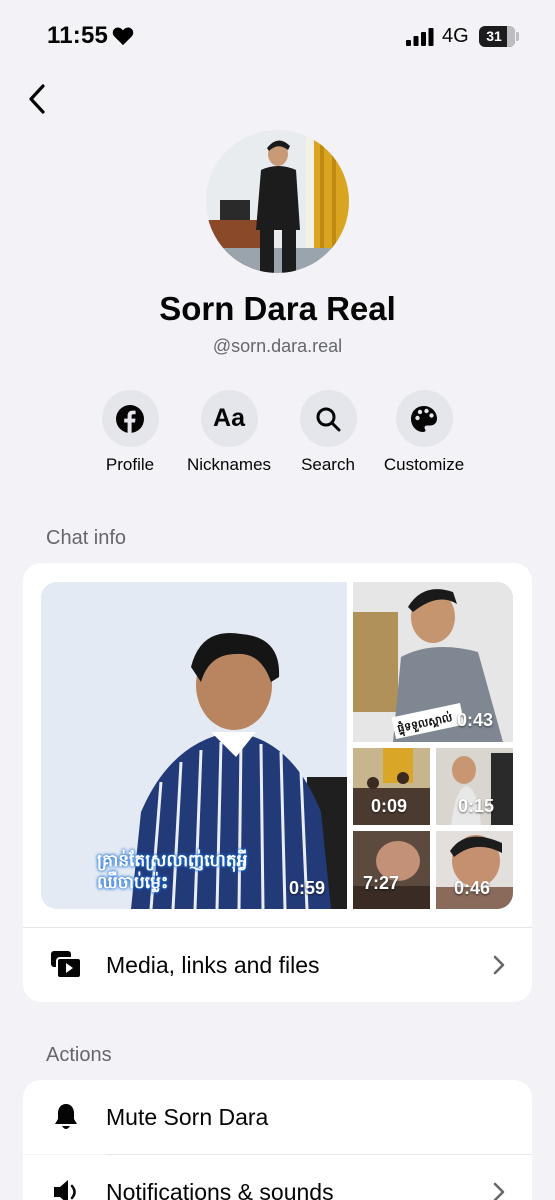  Describe the element at coordinates (424, 464) in the screenshot. I see `customize-action-label: Customize` at that location.